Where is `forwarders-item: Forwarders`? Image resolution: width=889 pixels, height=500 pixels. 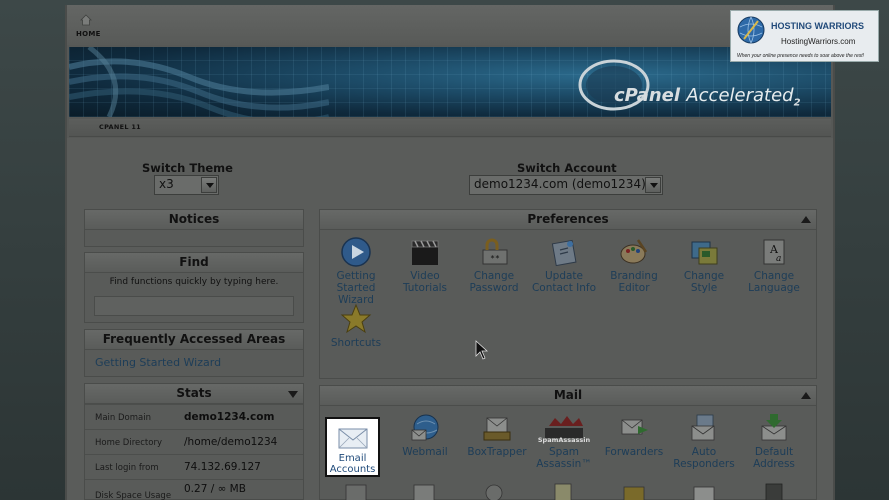 forwarders-item: Forwarders is located at coordinates (634, 435).